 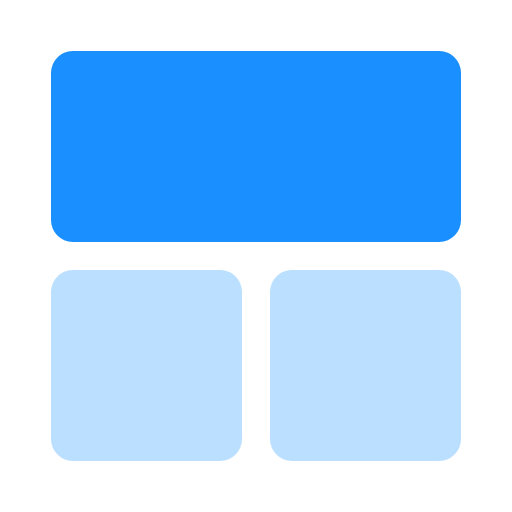 What do you see at coordinates (146, 365) in the screenshot?
I see `bottom-left-tile` at bounding box center [146, 365].